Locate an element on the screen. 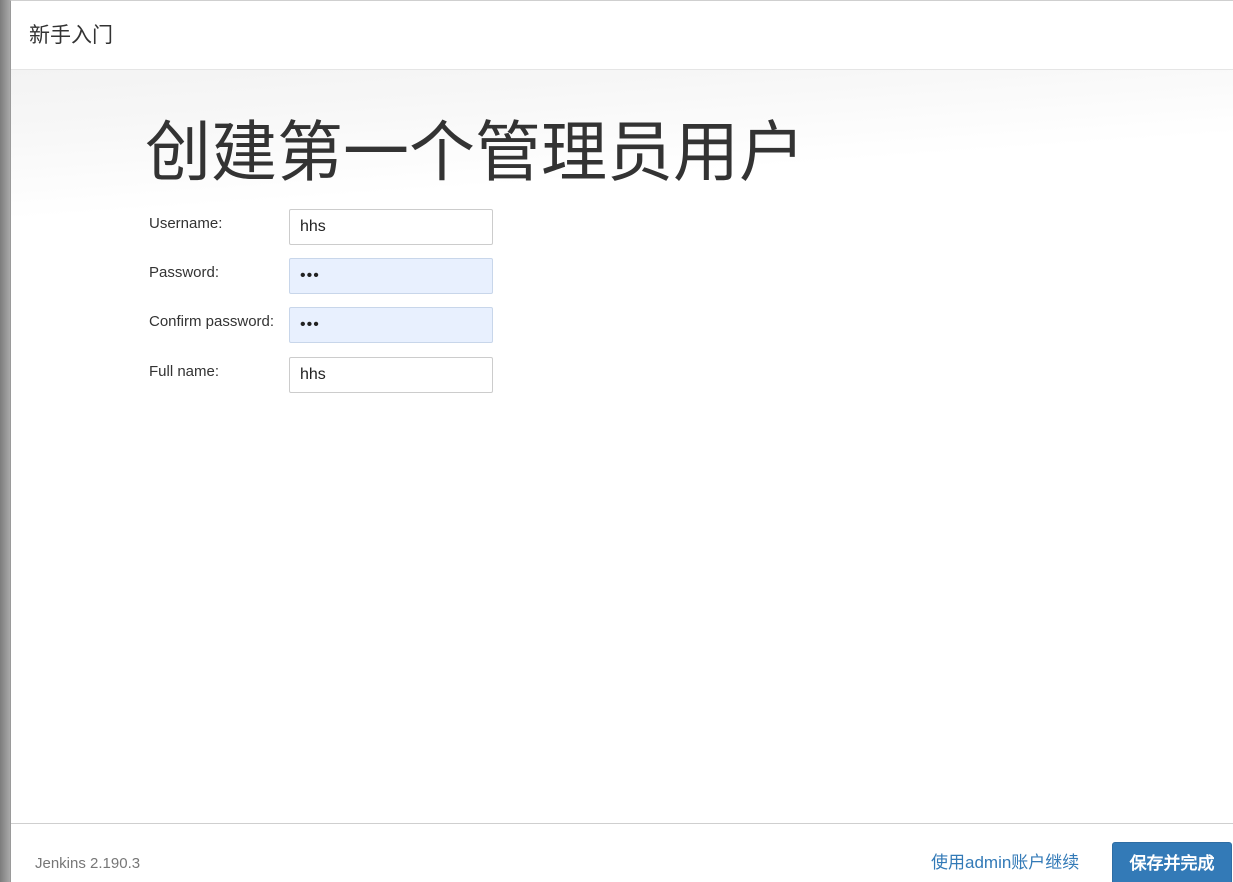  confirm-password-row: Confirm password: is located at coordinates (329, 325).